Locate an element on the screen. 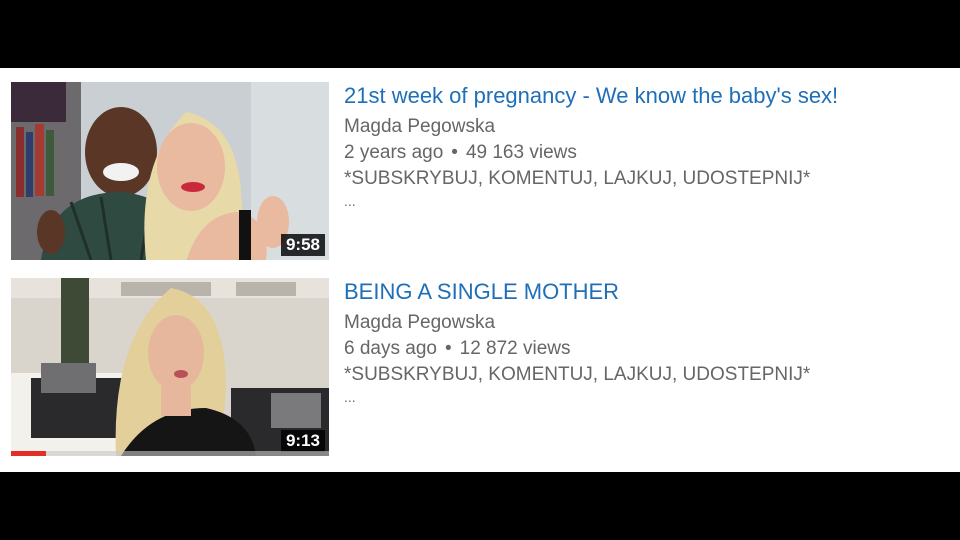  upload-age: 2 years ago is located at coordinates (394, 152).